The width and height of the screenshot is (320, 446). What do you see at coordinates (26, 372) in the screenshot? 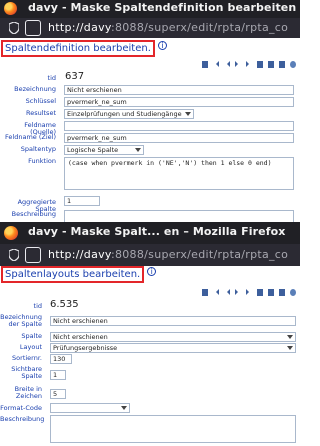
I see `sichtbare-spalte-label: Sichtbare Spalte` at bounding box center [26, 372].